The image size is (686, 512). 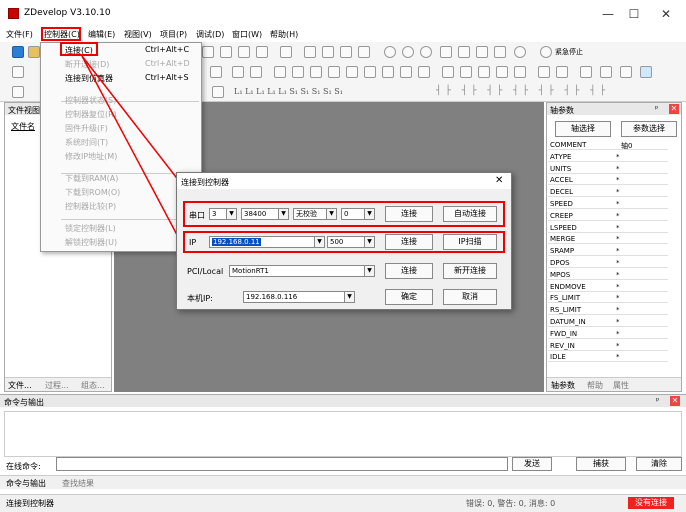 What do you see at coordinates (302, 271) in the screenshot?
I see `pci-device-select: MotionRT1 ▼` at bounding box center [302, 271].